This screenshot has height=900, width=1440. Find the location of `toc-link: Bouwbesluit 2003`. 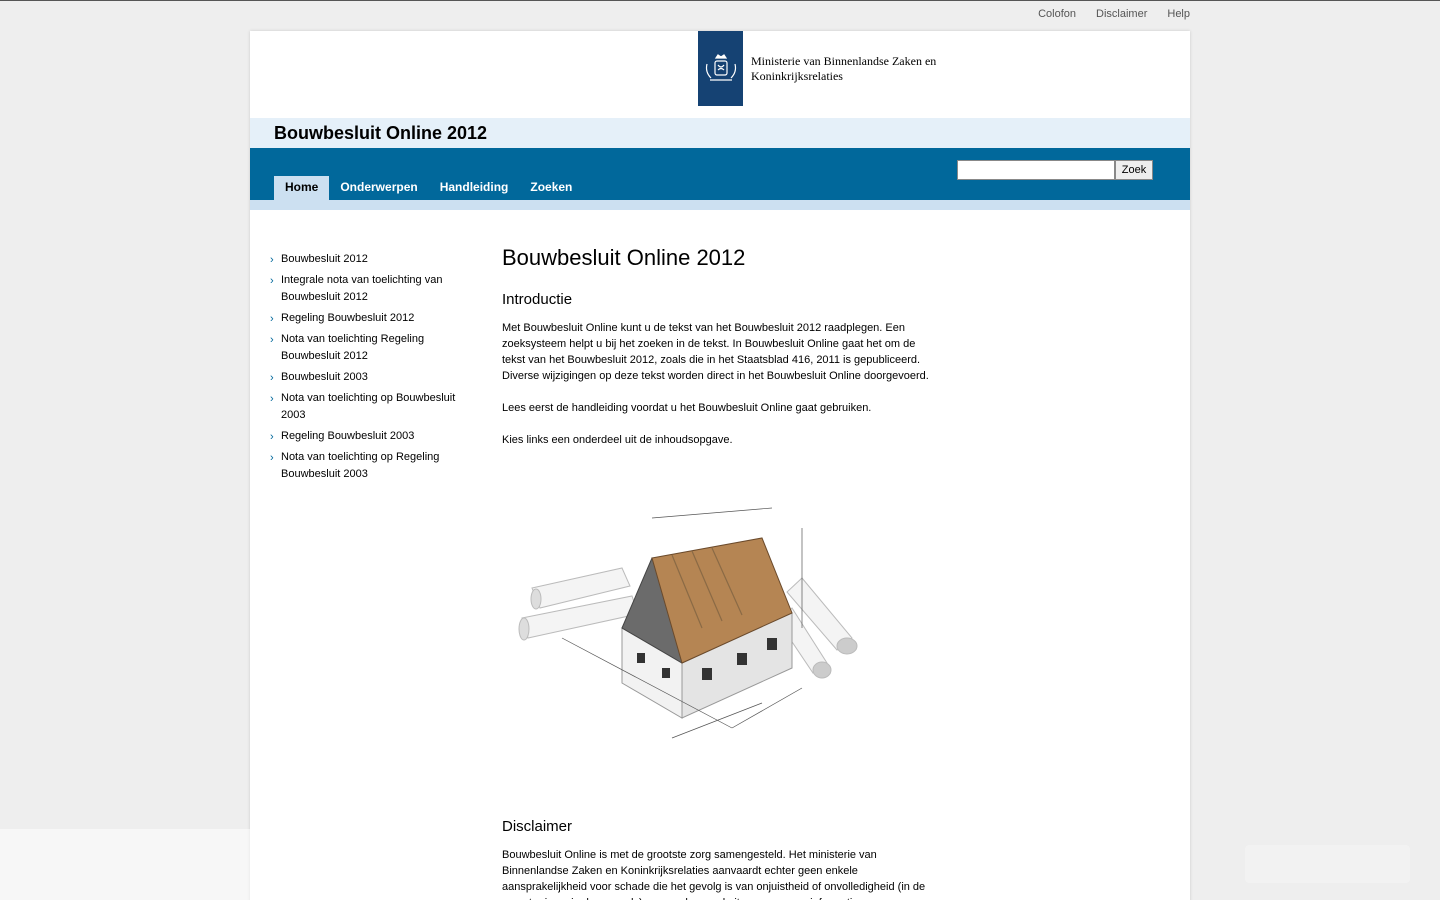

toc-link: Bouwbesluit 2003 is located at coordinates (324, 377).